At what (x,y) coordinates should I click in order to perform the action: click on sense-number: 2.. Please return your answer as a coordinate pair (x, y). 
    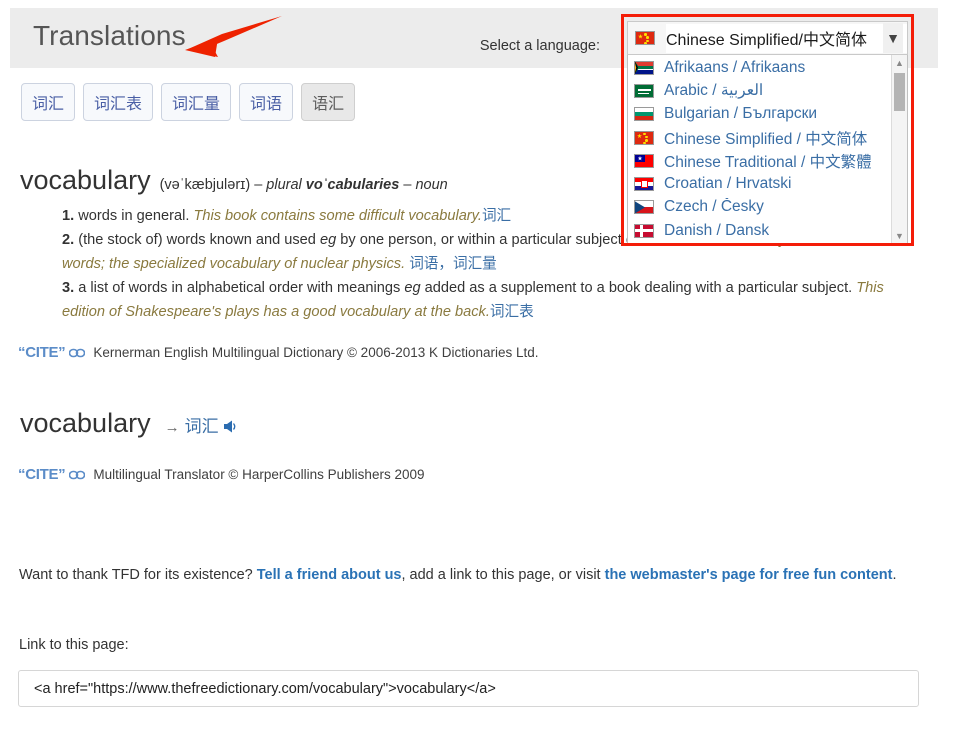
    Looking at the image, I should click on (68, 240).